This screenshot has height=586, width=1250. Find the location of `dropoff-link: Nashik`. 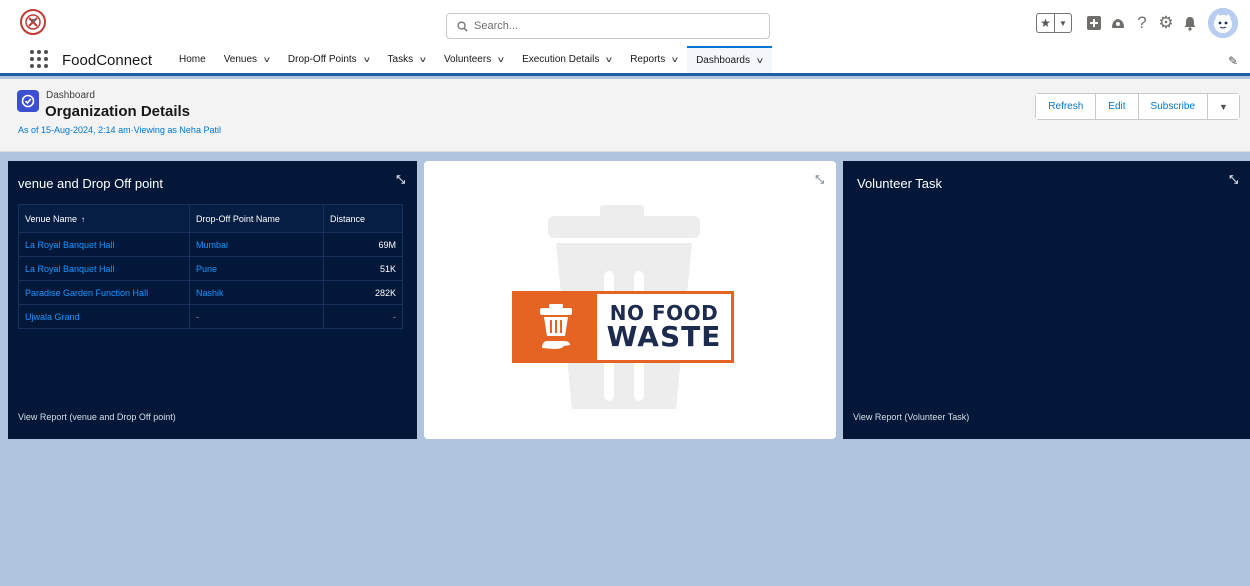

dropoff-link: Nashik is located at coordinates (256, 292).